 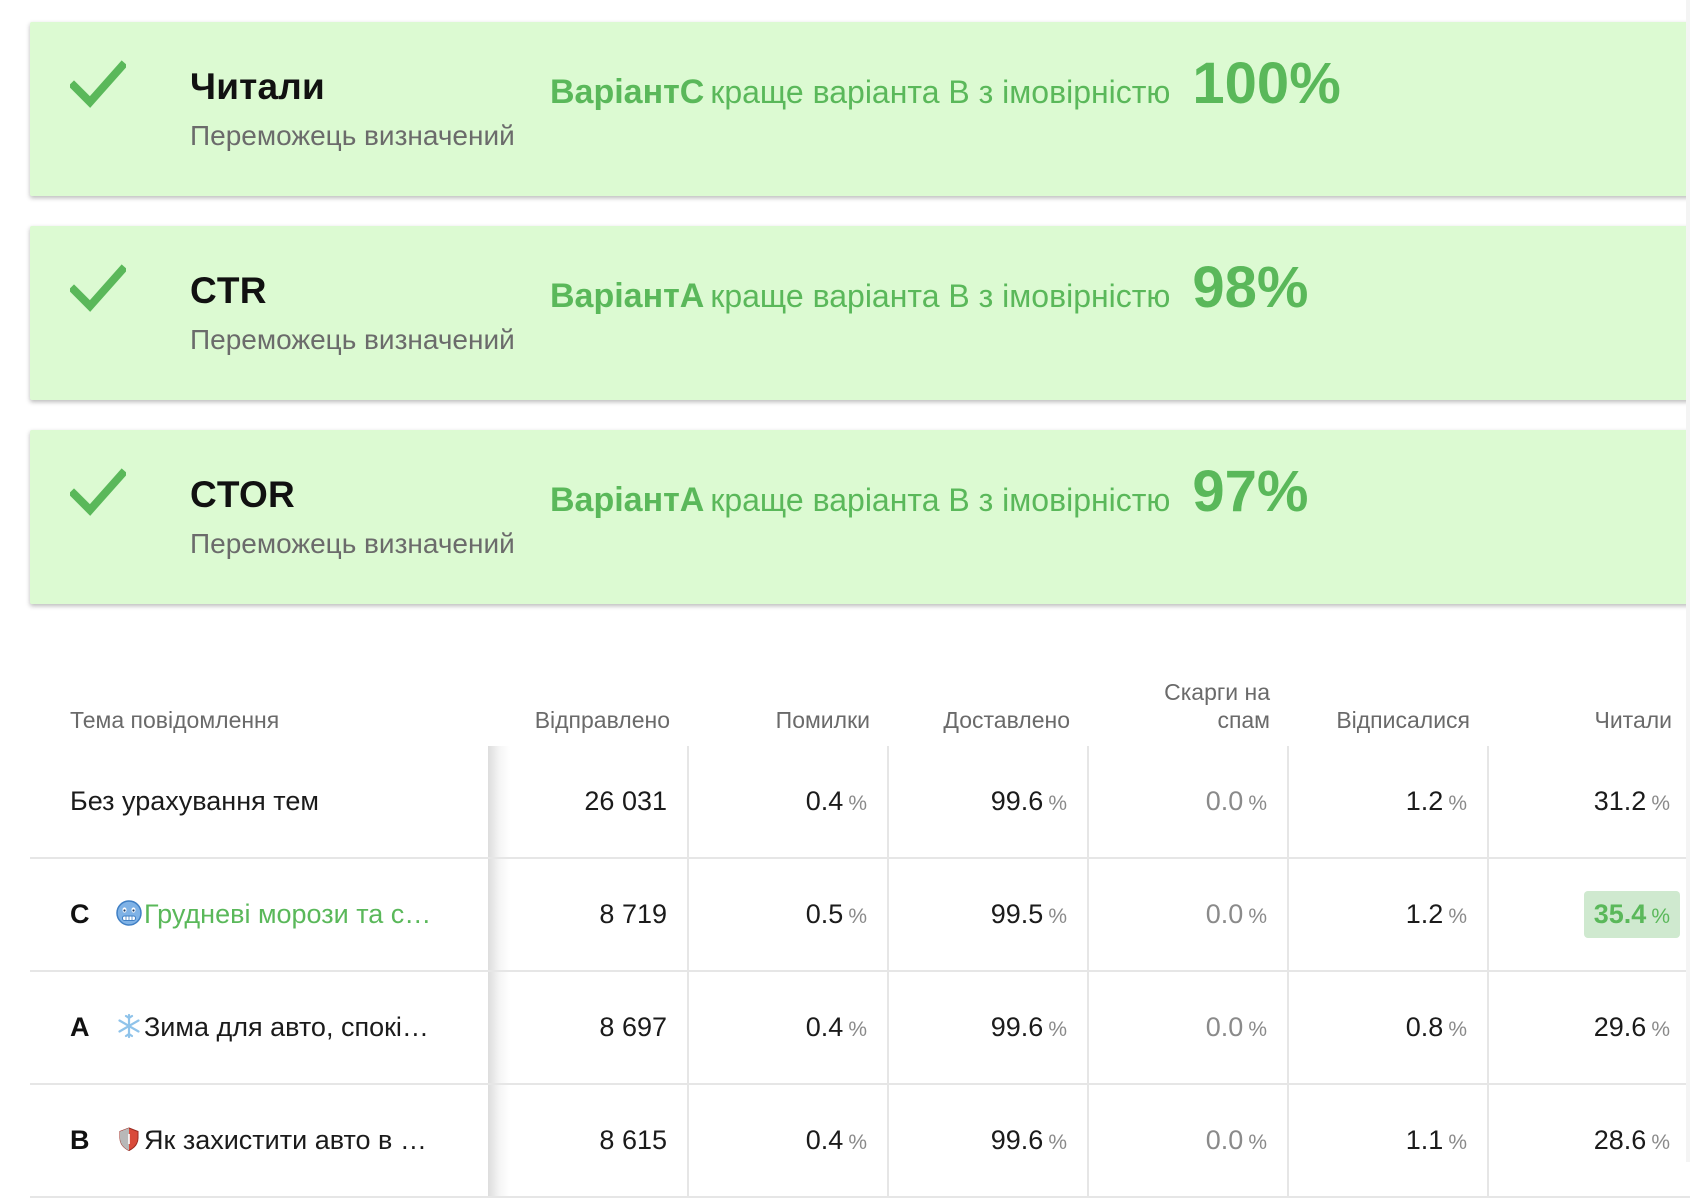 I want to click on read-value: 29.6, so click(x=1620, y=1027).